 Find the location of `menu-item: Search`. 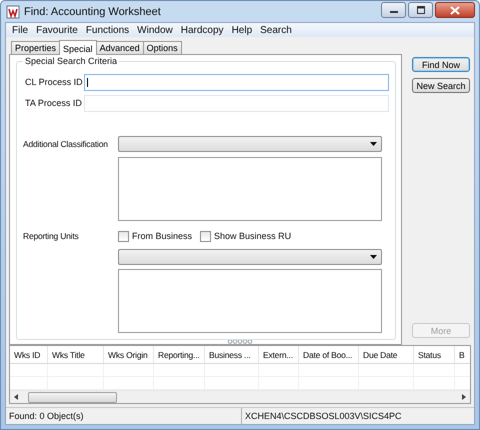

menu-item: Search is located at coordinates (277, 30).